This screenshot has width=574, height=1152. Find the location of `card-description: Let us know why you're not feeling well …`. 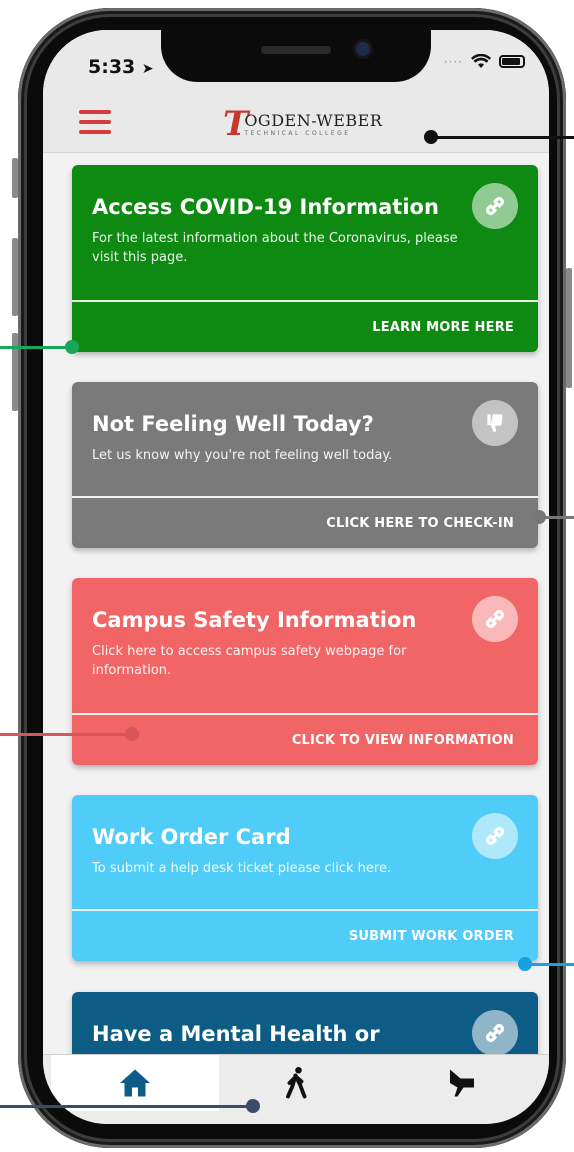

card-description: Let us know why you're not feeling well … is located at coordinates (242, 455).